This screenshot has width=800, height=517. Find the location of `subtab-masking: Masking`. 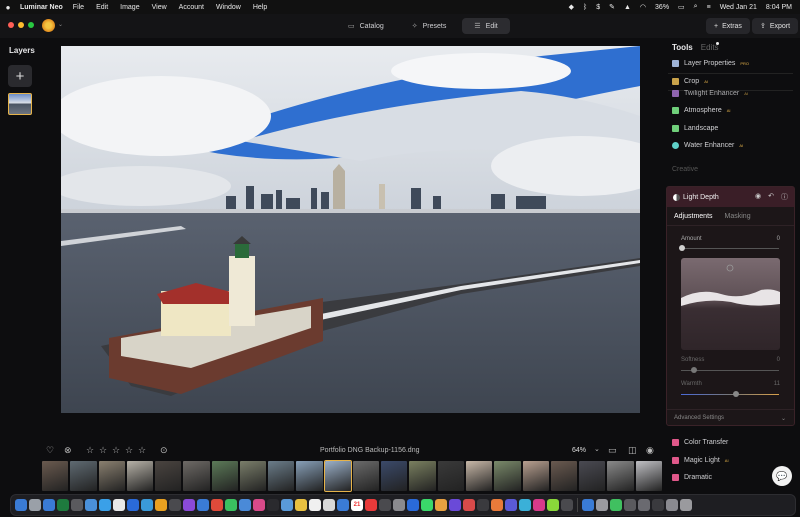

subtab-masking: Masking is located at coordinates (738, 216).